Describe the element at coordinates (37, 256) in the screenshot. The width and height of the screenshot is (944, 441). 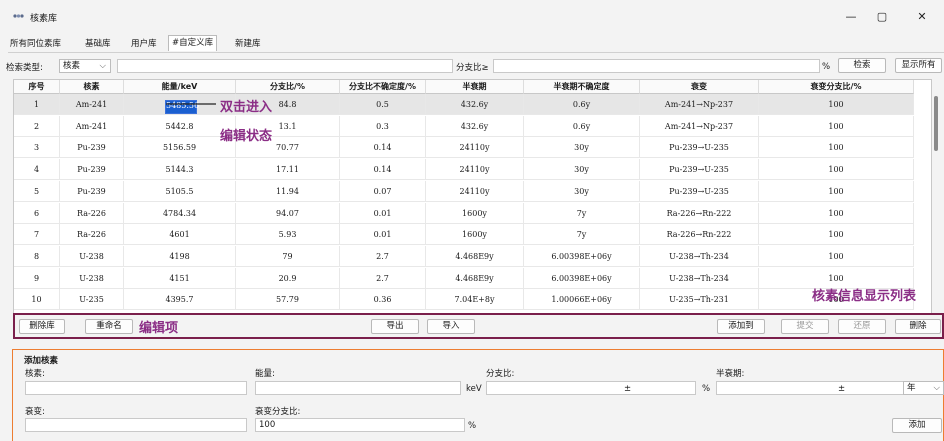
I see `table-cell: 8` at that location.